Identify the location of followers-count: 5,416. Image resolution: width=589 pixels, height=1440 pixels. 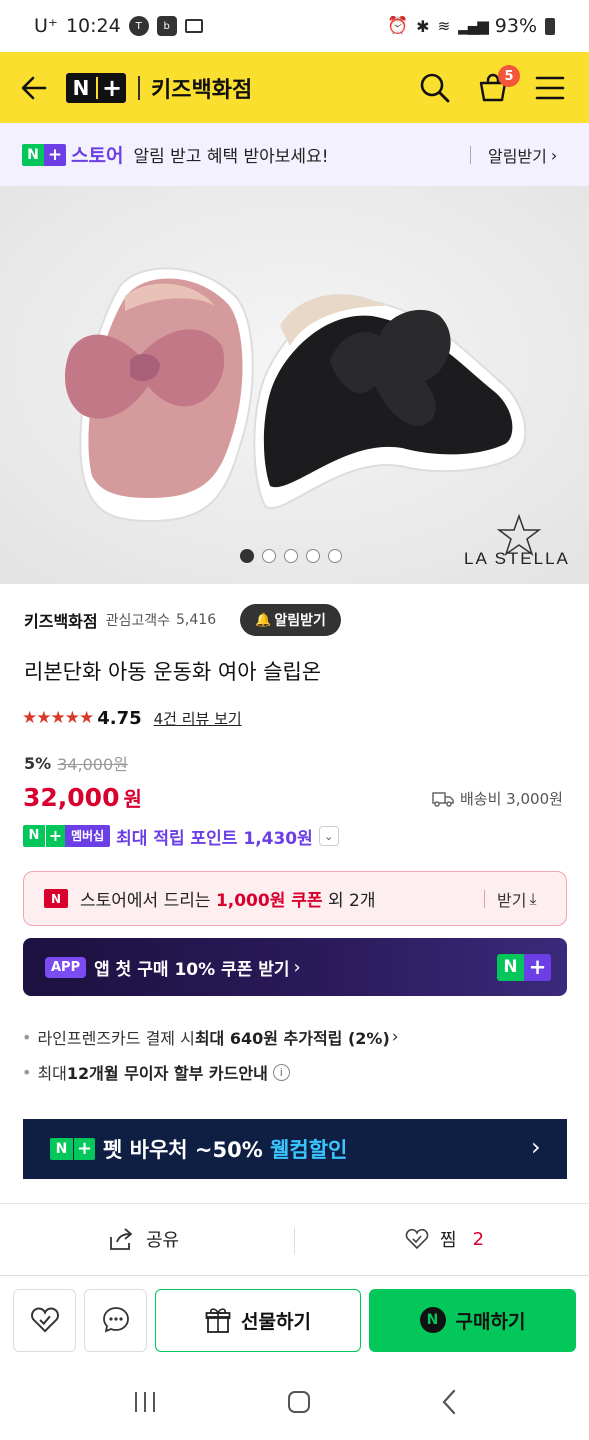
(196, 620).